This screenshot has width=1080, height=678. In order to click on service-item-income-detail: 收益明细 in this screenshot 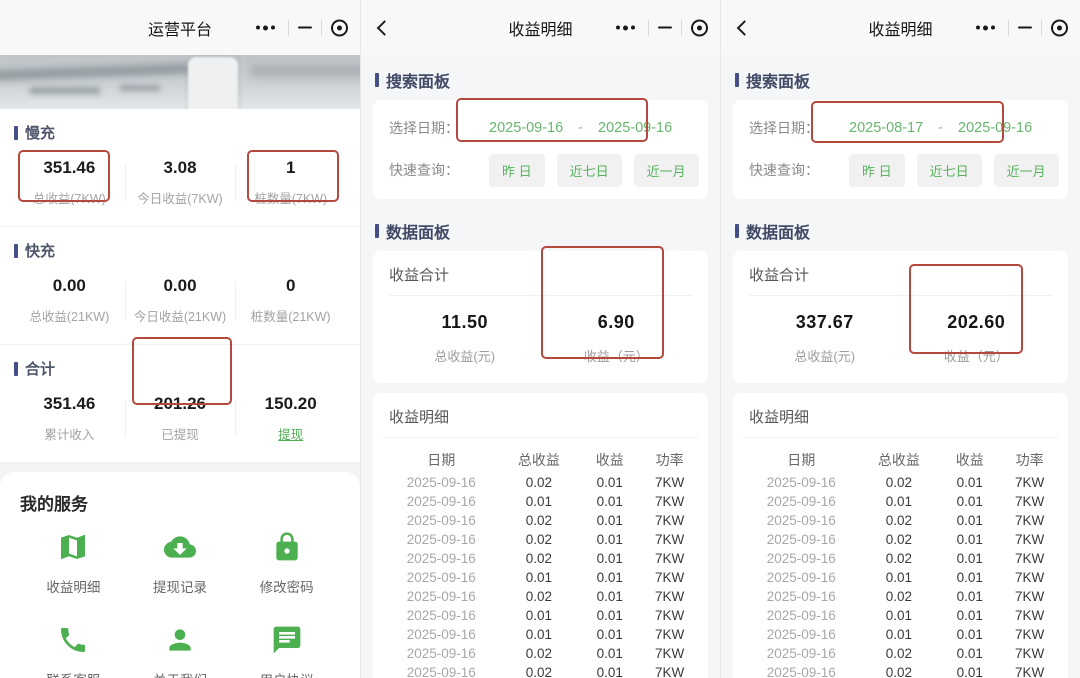, I will do `click(73, 563)`.